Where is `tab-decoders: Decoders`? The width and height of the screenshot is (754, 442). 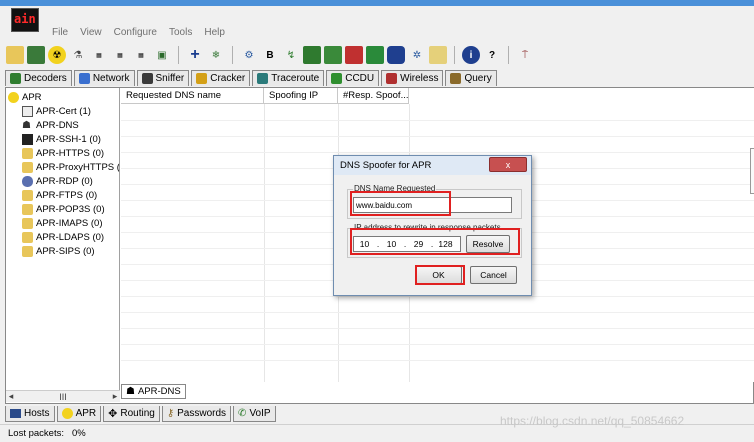 tab-decoders: Decoders is located at coordinates (38, 78).